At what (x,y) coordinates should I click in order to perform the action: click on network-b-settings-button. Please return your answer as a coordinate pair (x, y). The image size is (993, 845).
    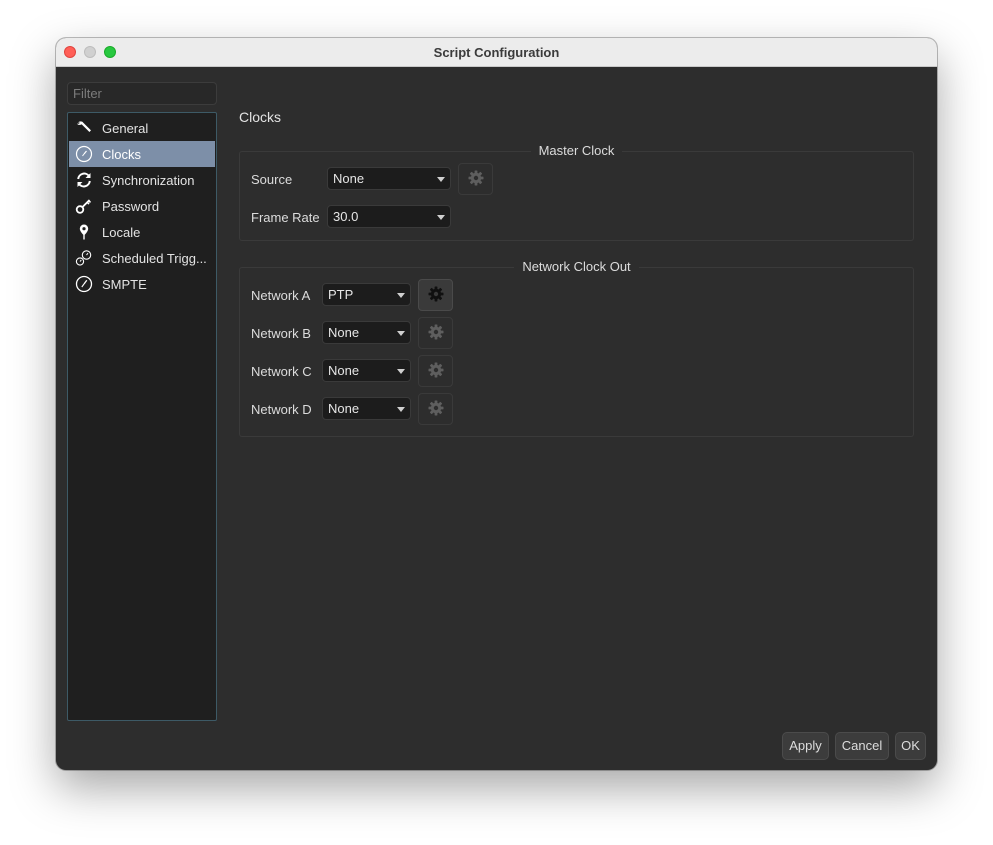
    Looking at the image, I should click on (435, 333).